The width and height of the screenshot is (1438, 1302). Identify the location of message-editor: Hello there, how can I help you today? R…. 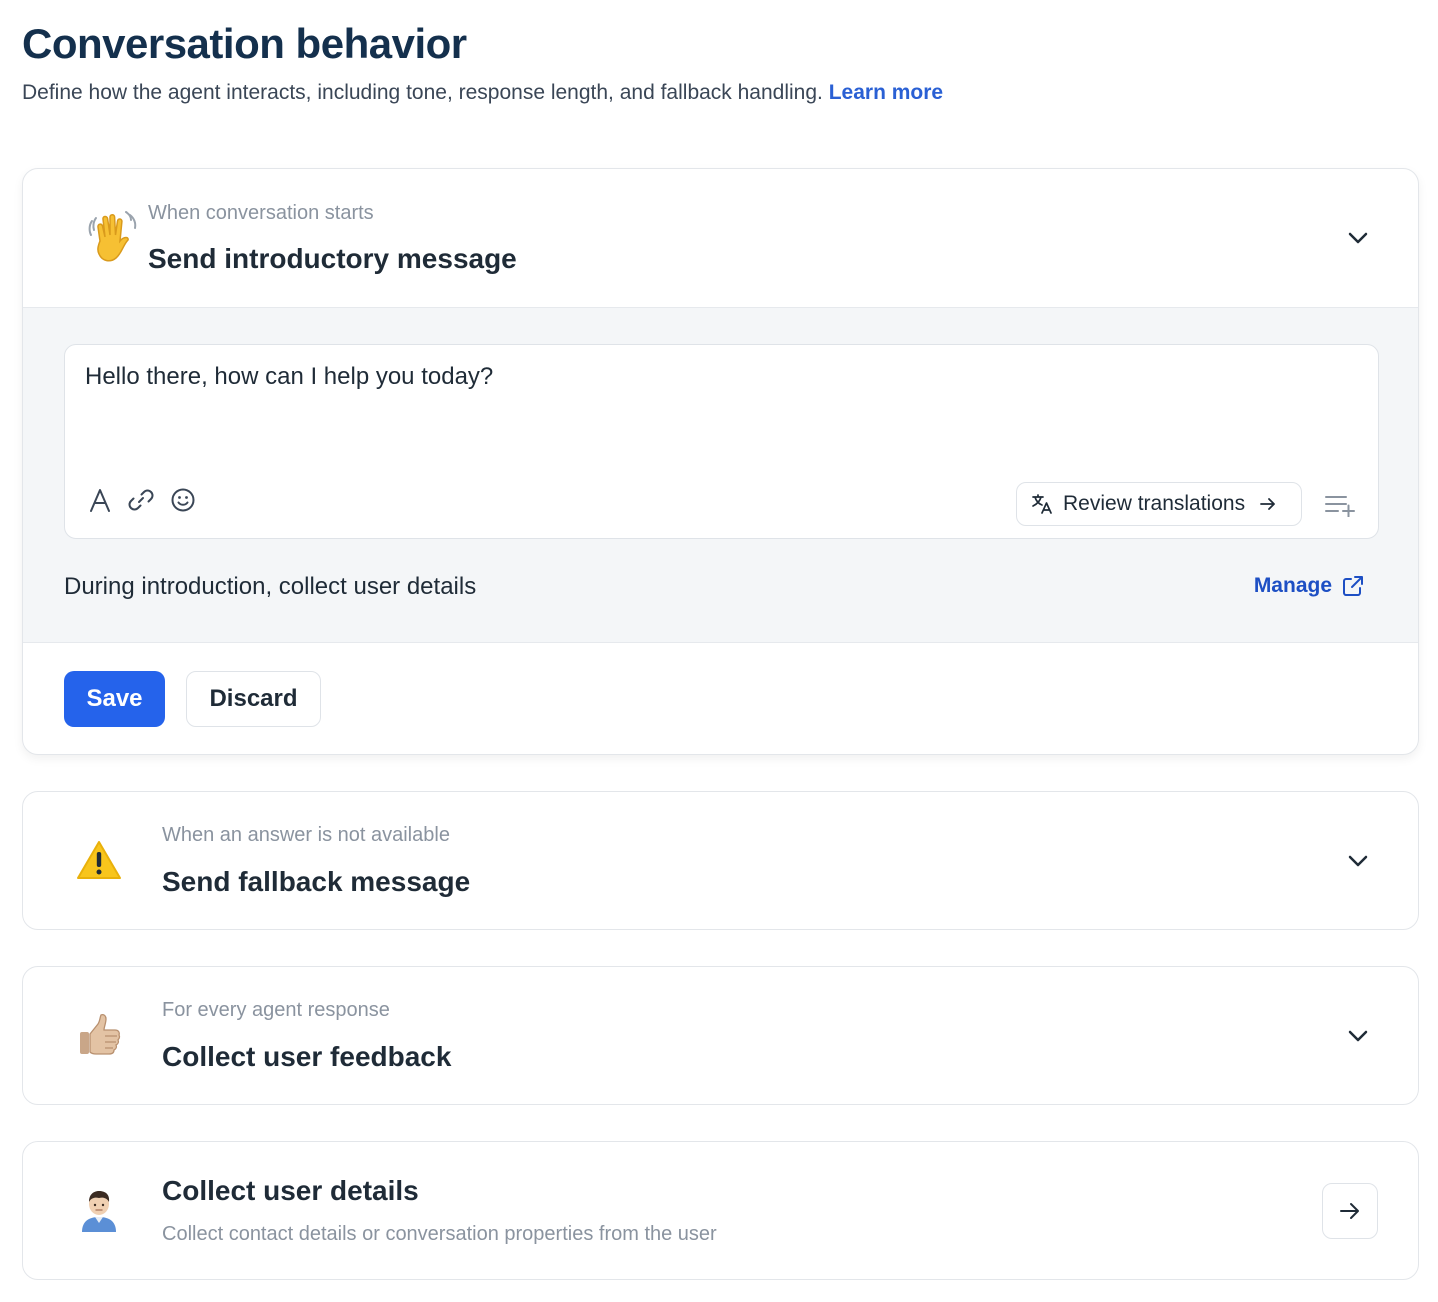
(721, 441).